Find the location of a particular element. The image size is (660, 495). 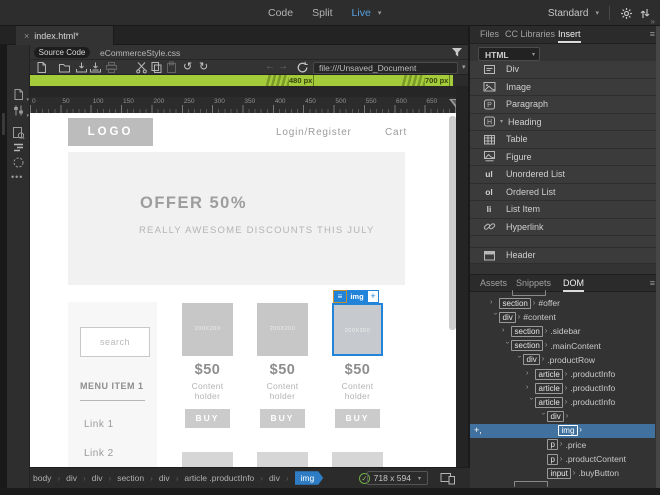

print-icon is located at coordinates (111, 67).